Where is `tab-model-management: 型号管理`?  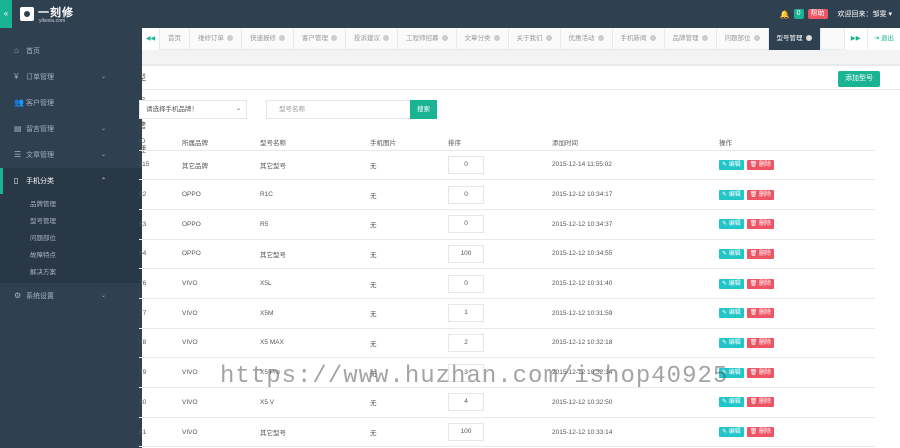 tab-model-management: 型号管理 is located at coordinates (794, 39).